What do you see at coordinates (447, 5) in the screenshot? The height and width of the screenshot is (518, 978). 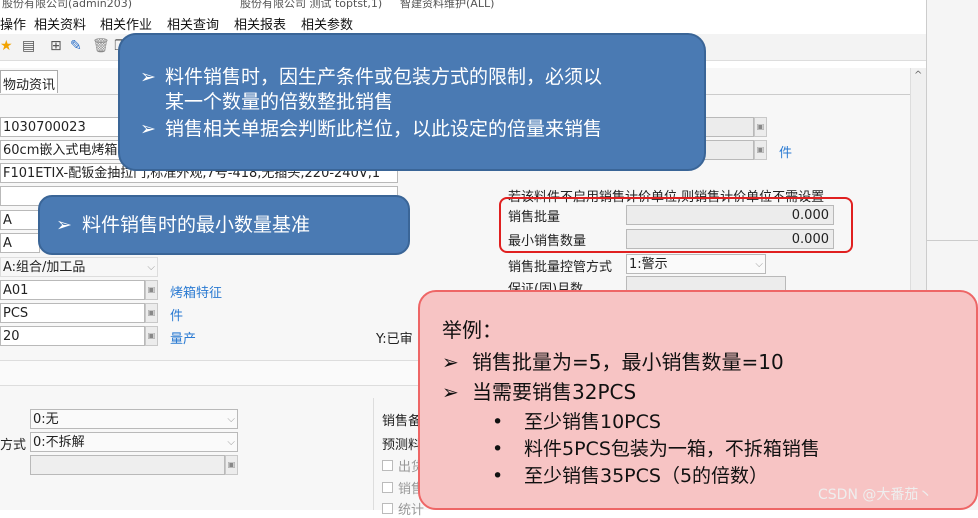 I see `window-title-right: 智建资料维护(ALL)` at bounding box center [447, 5].